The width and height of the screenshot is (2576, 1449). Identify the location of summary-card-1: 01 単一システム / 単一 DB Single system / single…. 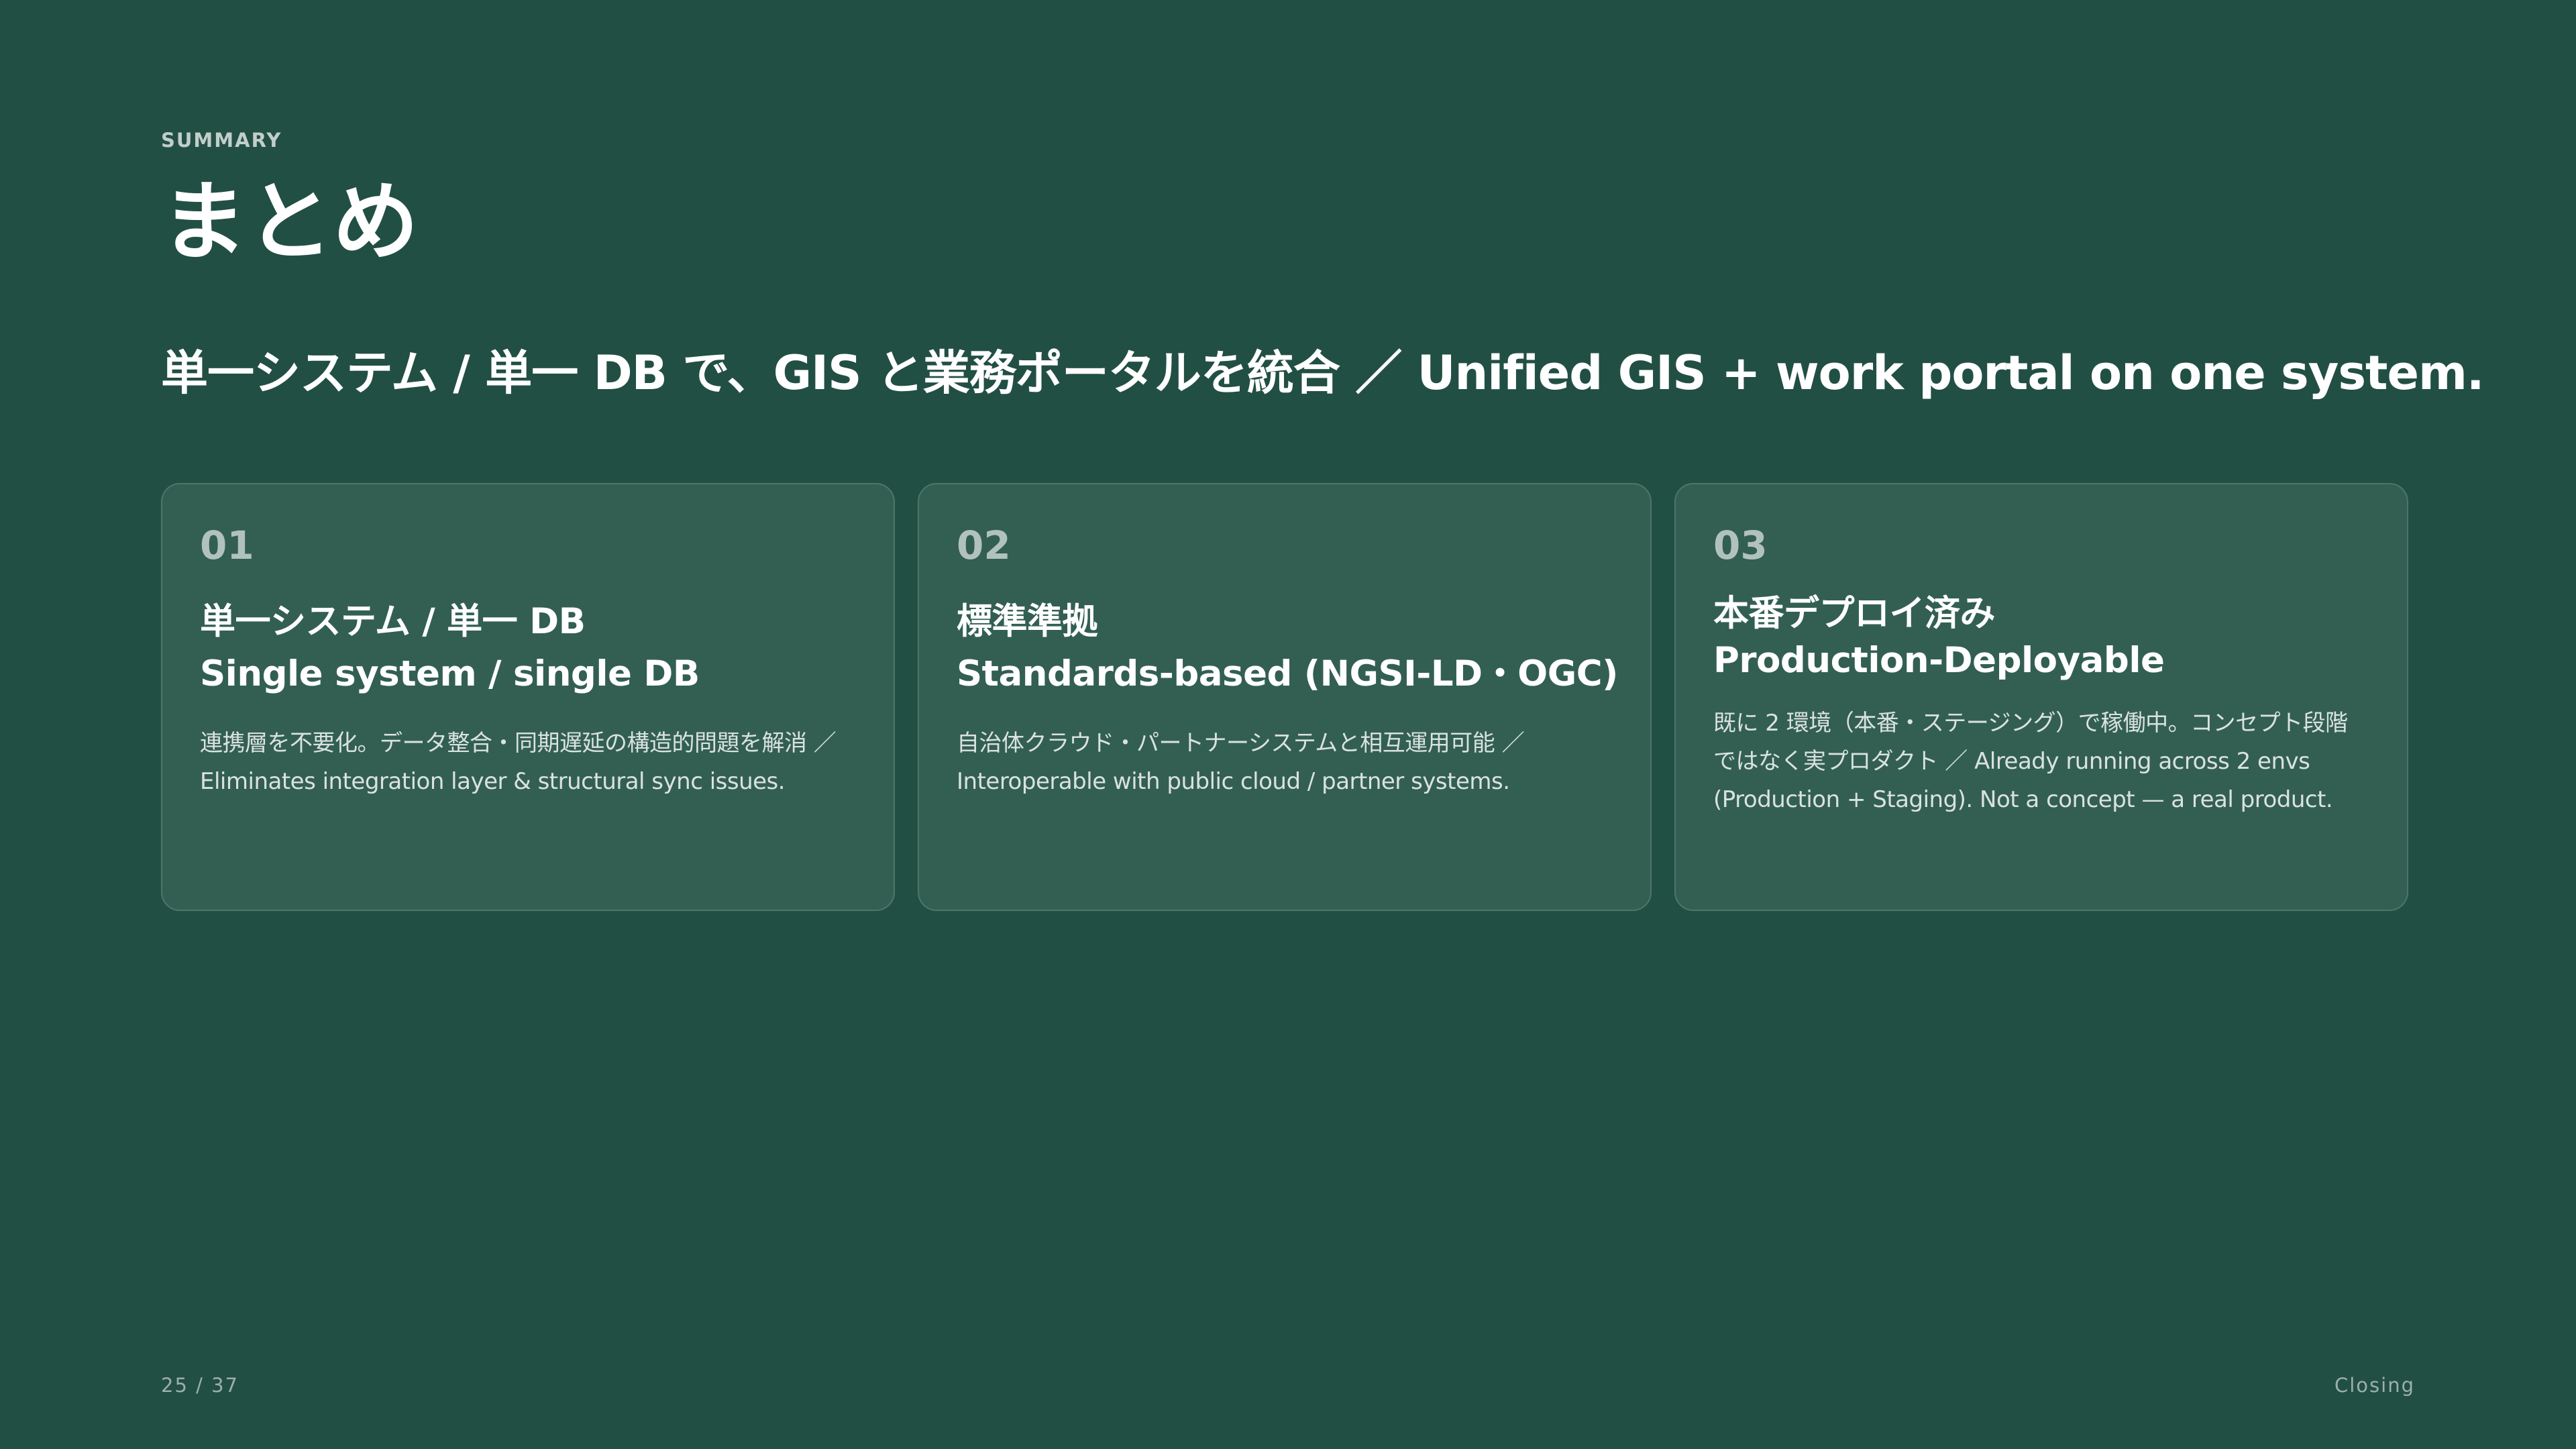
(528, 697).